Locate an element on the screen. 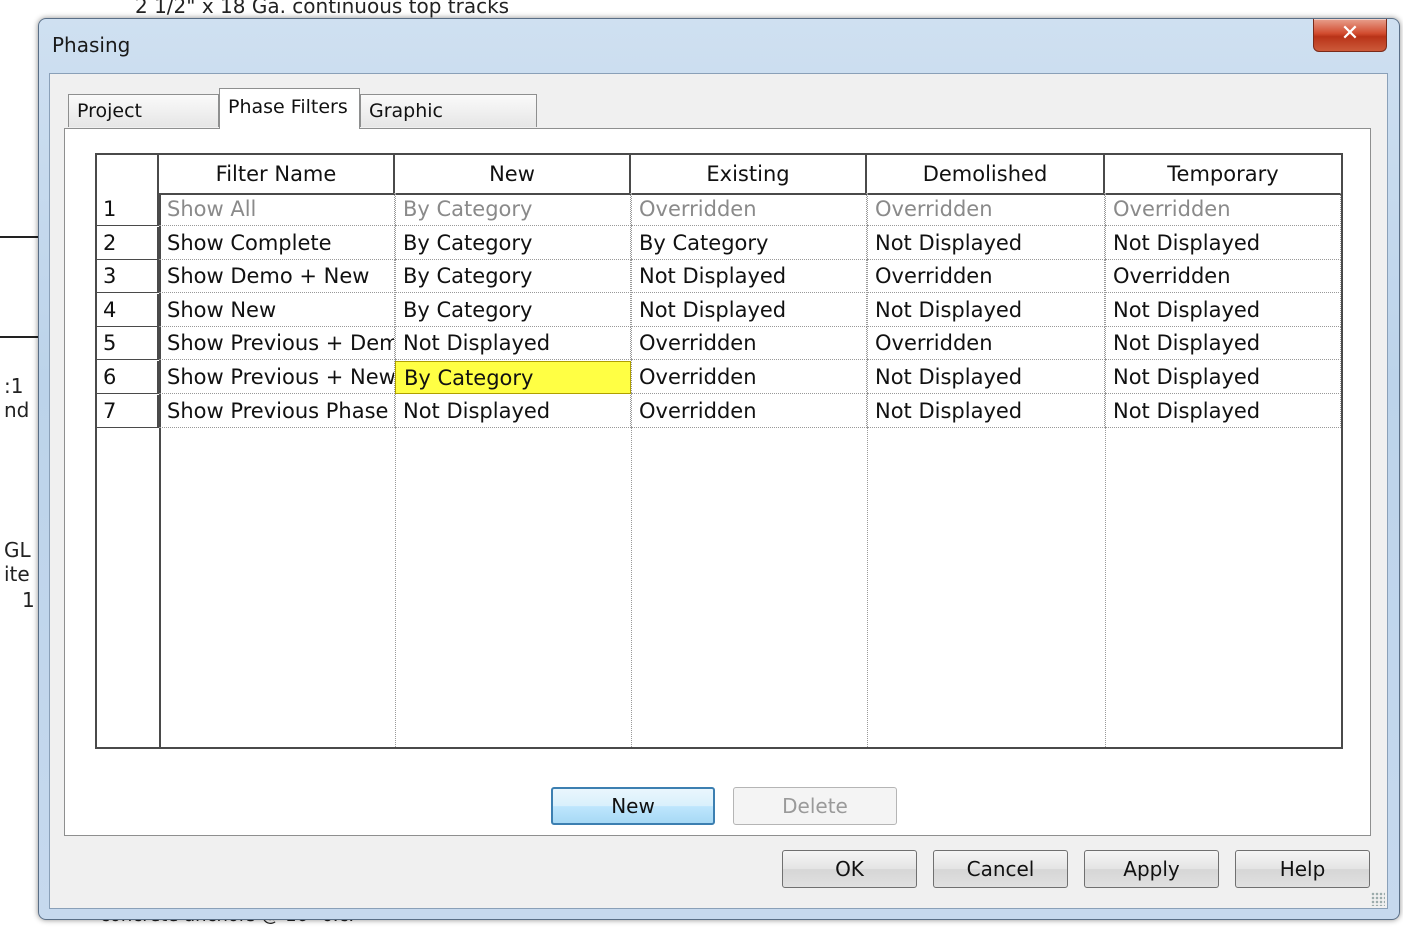 The height and width of the screenshot is (927, 1403). row-number: 2 is located at coordinates (128, 243).